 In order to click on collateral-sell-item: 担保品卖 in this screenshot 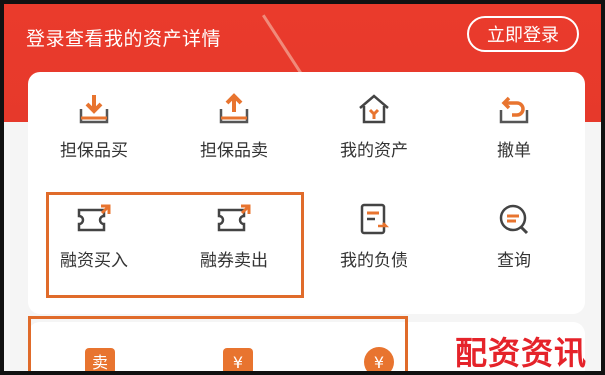, I will do `click(234, 140)`.